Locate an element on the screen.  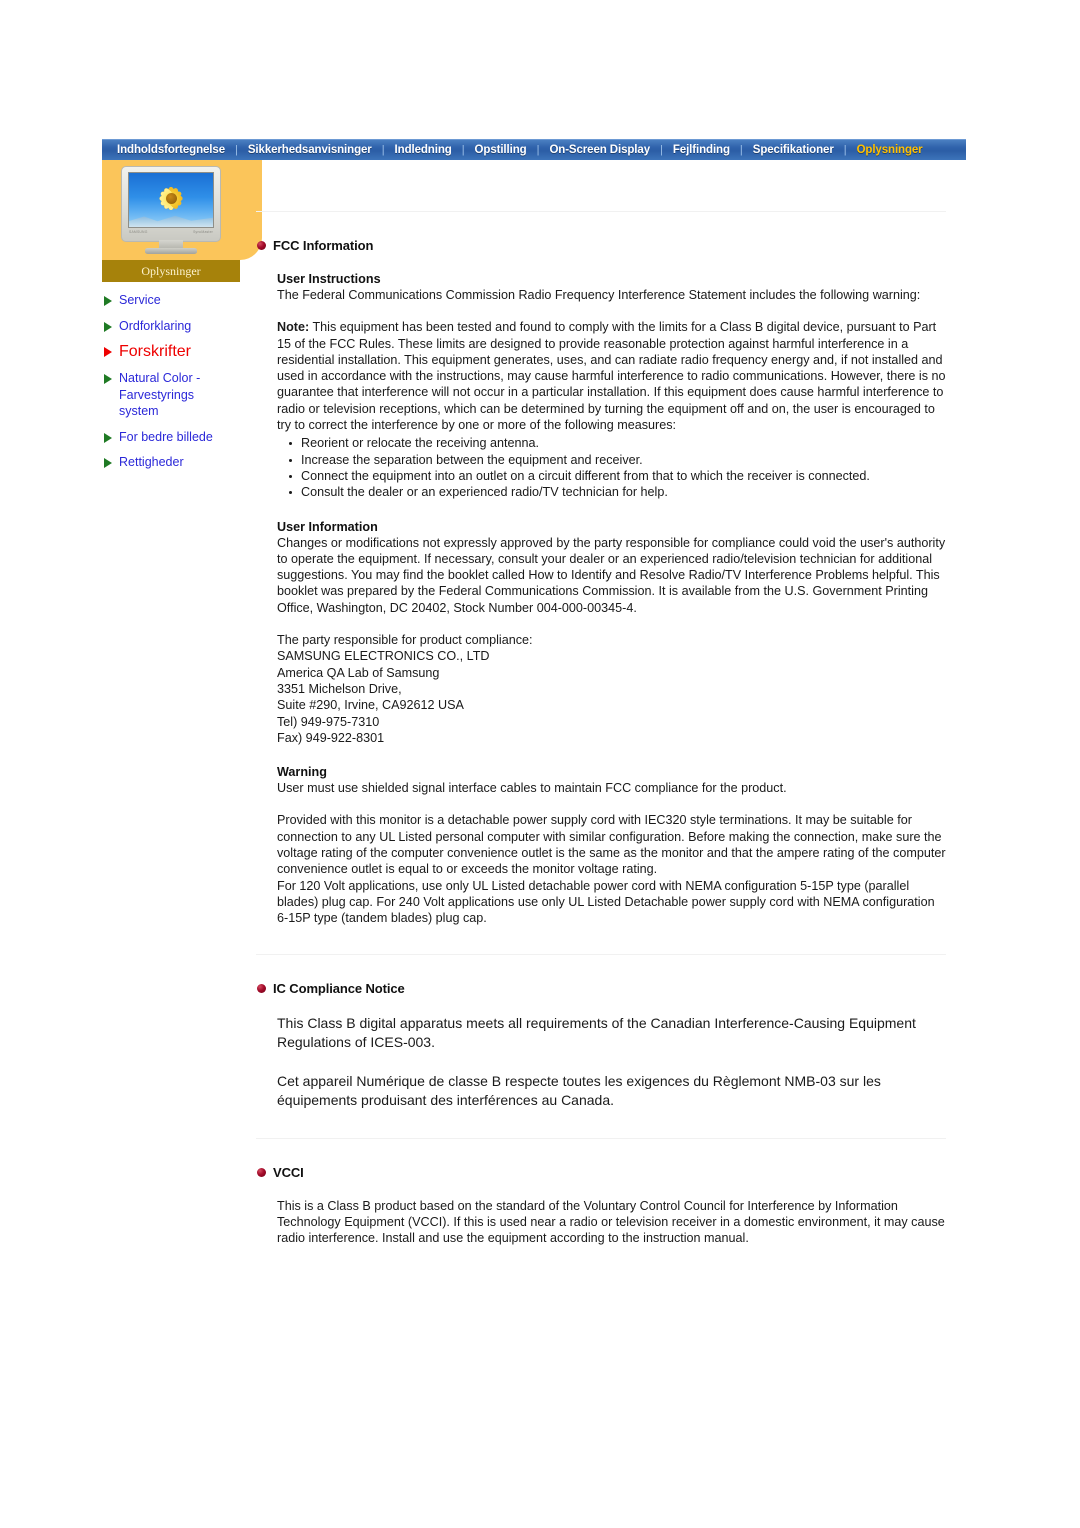
nav-item-on-screen-display: On-Screen Display is located at coordinates (599, 150).